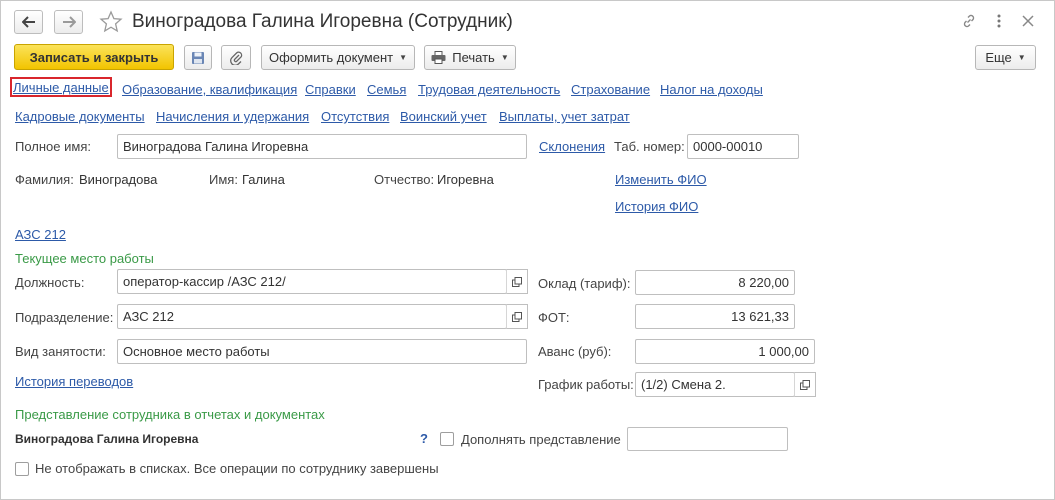 Image resolution: width=1055 pixels, height=500 pixels. I want to click on floppy-disk-icon, so click(198, 57).